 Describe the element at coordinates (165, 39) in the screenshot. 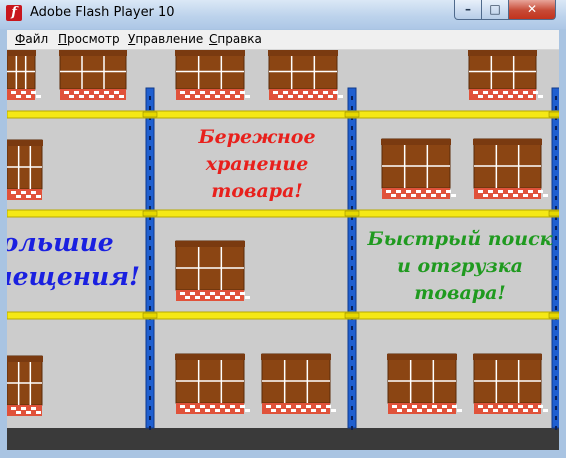

I see `menu-control: Управление` at that location.